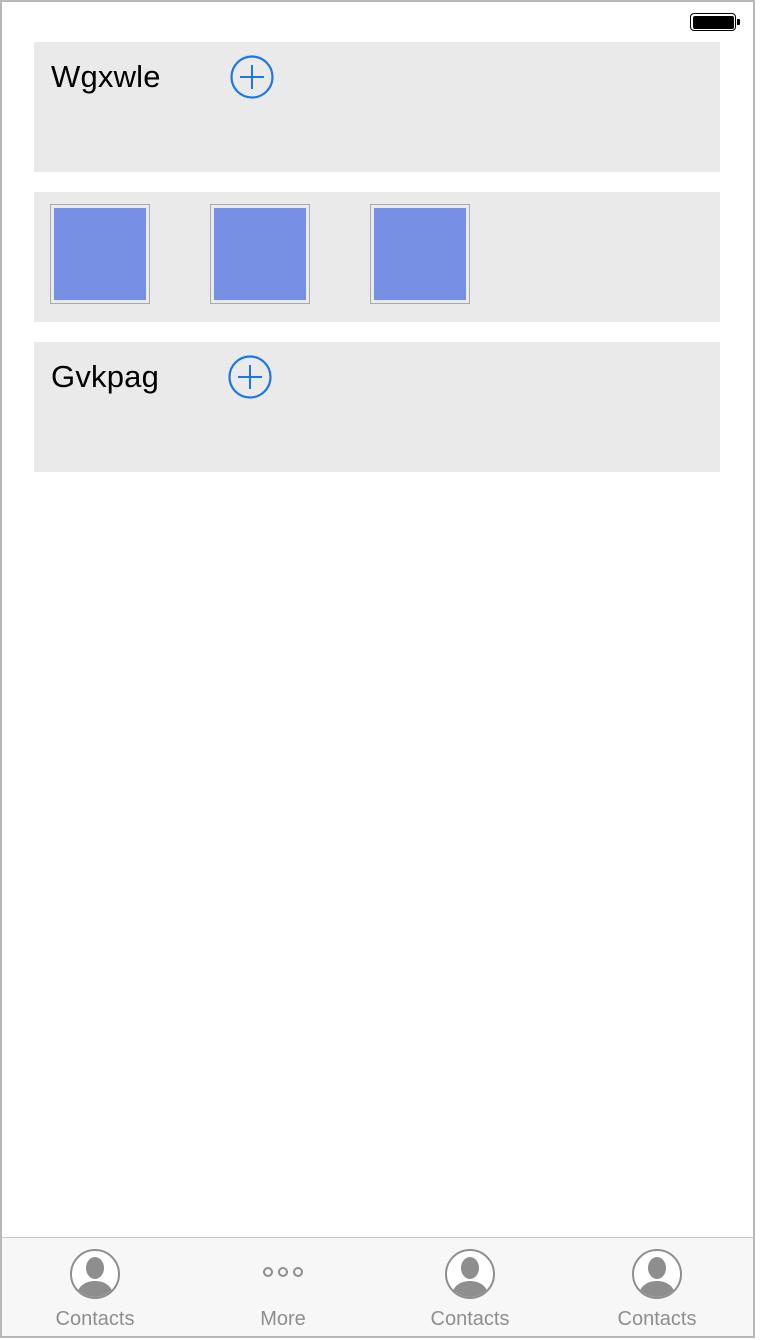  Describe the element at coordinates (283, 1319) in the screenshot. I see `tab-label: More` at that location.